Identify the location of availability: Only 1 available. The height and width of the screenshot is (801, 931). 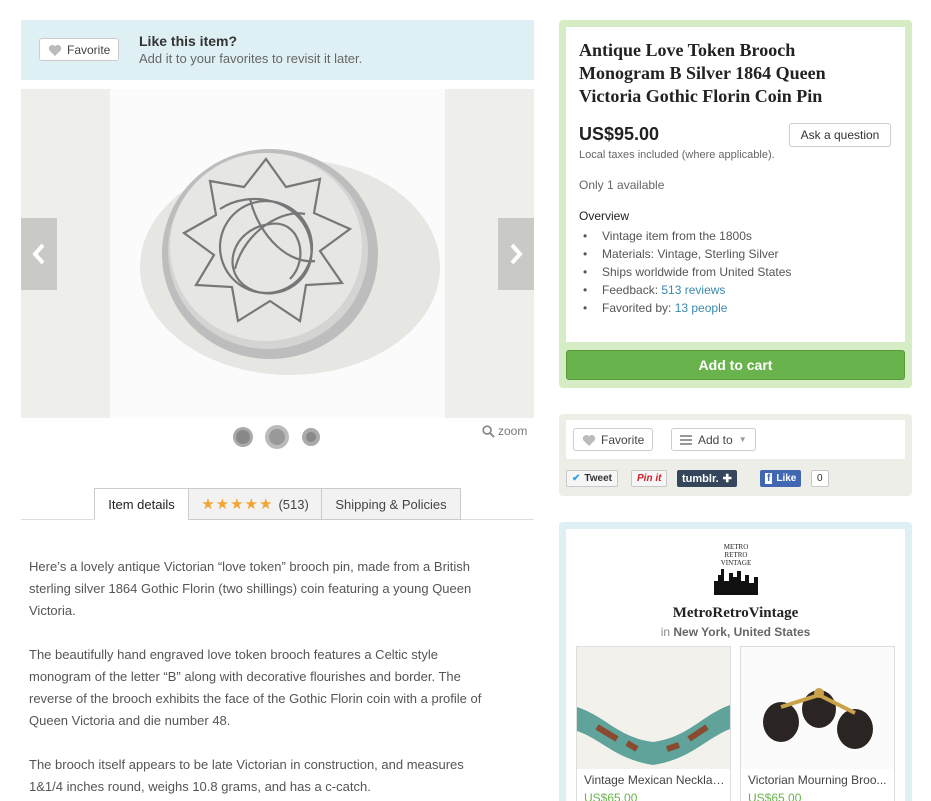
(622, 185).